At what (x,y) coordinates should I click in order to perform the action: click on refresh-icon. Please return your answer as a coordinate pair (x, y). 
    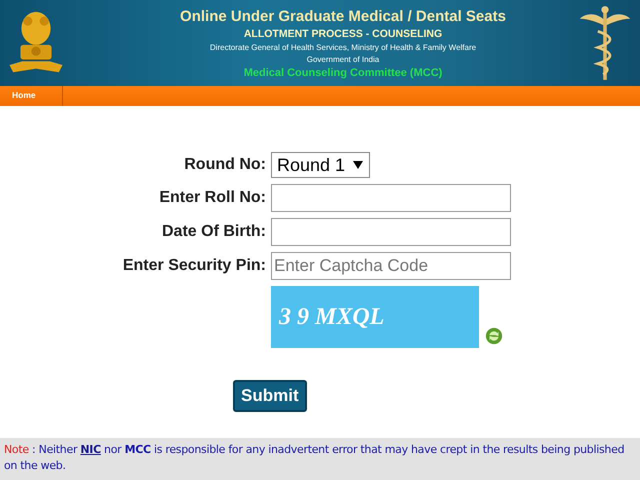
    Looking at the image, I should click on (494, 336).